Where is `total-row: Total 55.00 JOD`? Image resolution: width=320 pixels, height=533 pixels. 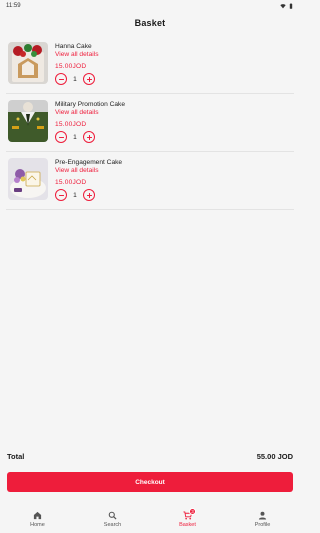
total-row: Total 55.00 JOD is located at coordinates (150, 456).